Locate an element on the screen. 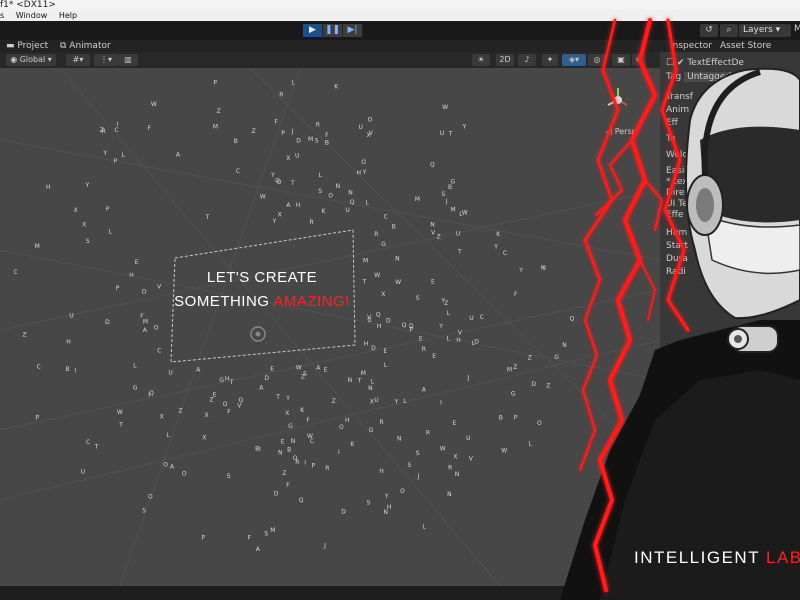 This screenshot has height=600, width=800. menu-item-help: Help is located at coordinates (68, 15).